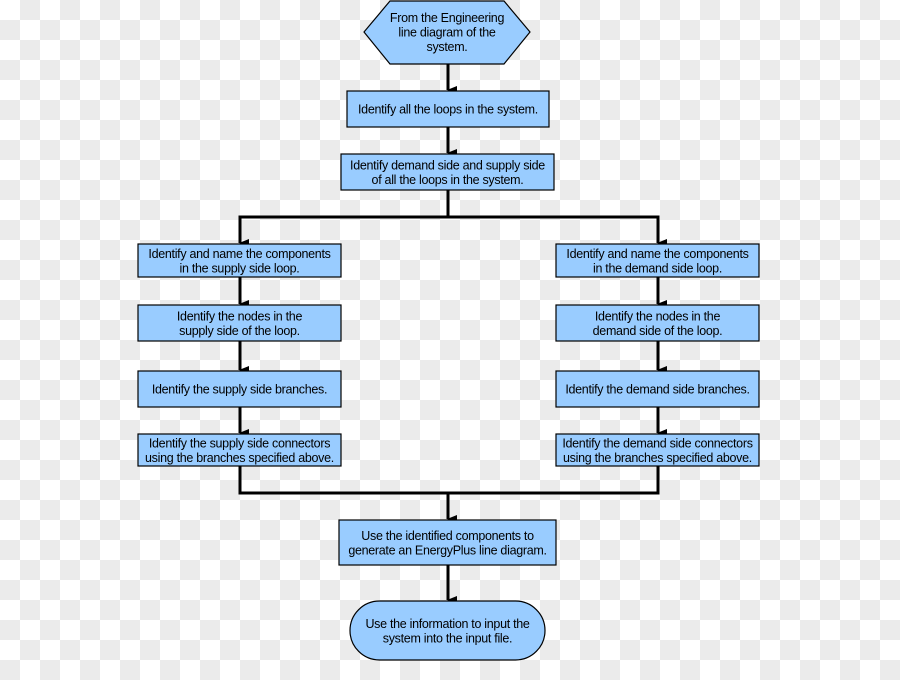 The height and width of the screenshot is (680, 900). I want to click on node-label: Identify all the loops in the system., so click(448, 110).